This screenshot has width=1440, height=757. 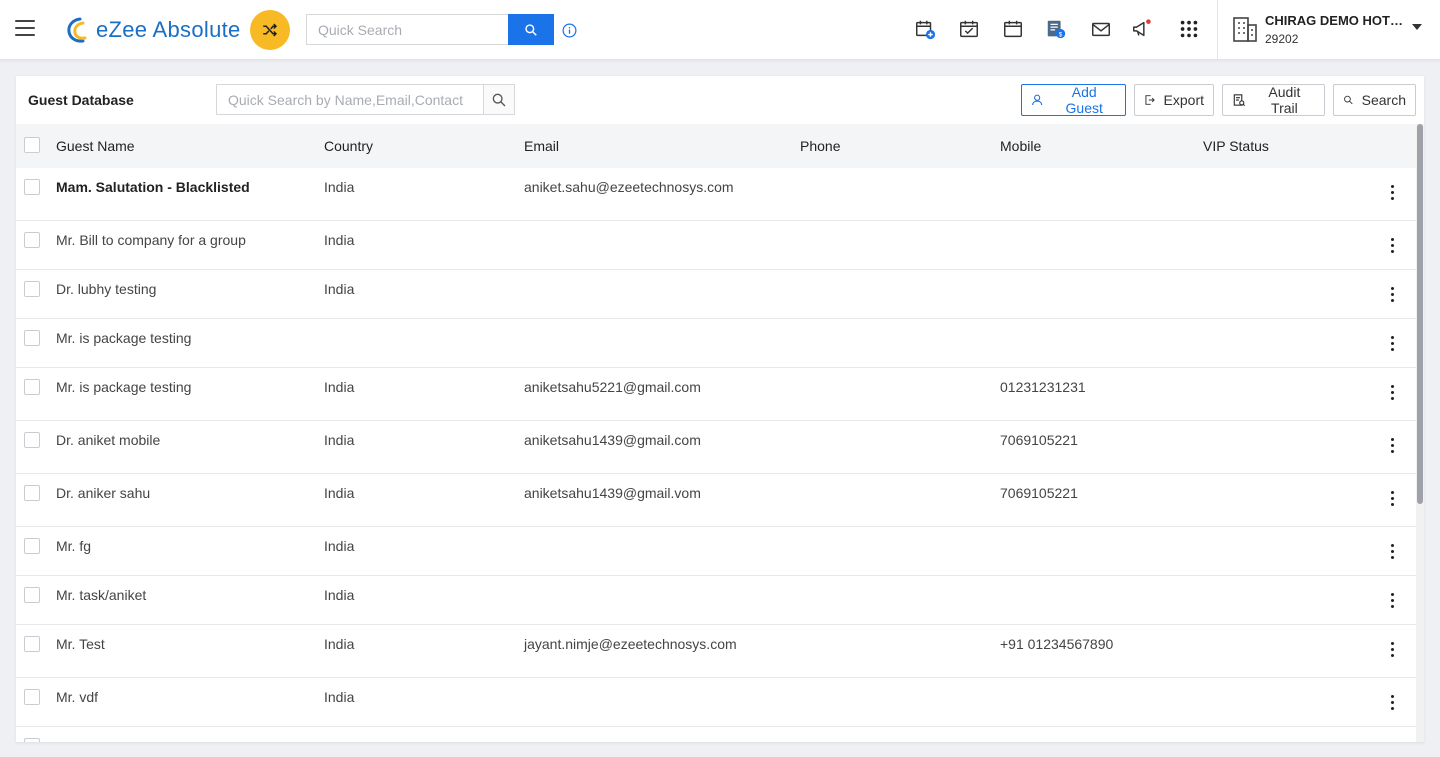 I want to click on table-row: Mr. fg India, so click(x=716, y=551).